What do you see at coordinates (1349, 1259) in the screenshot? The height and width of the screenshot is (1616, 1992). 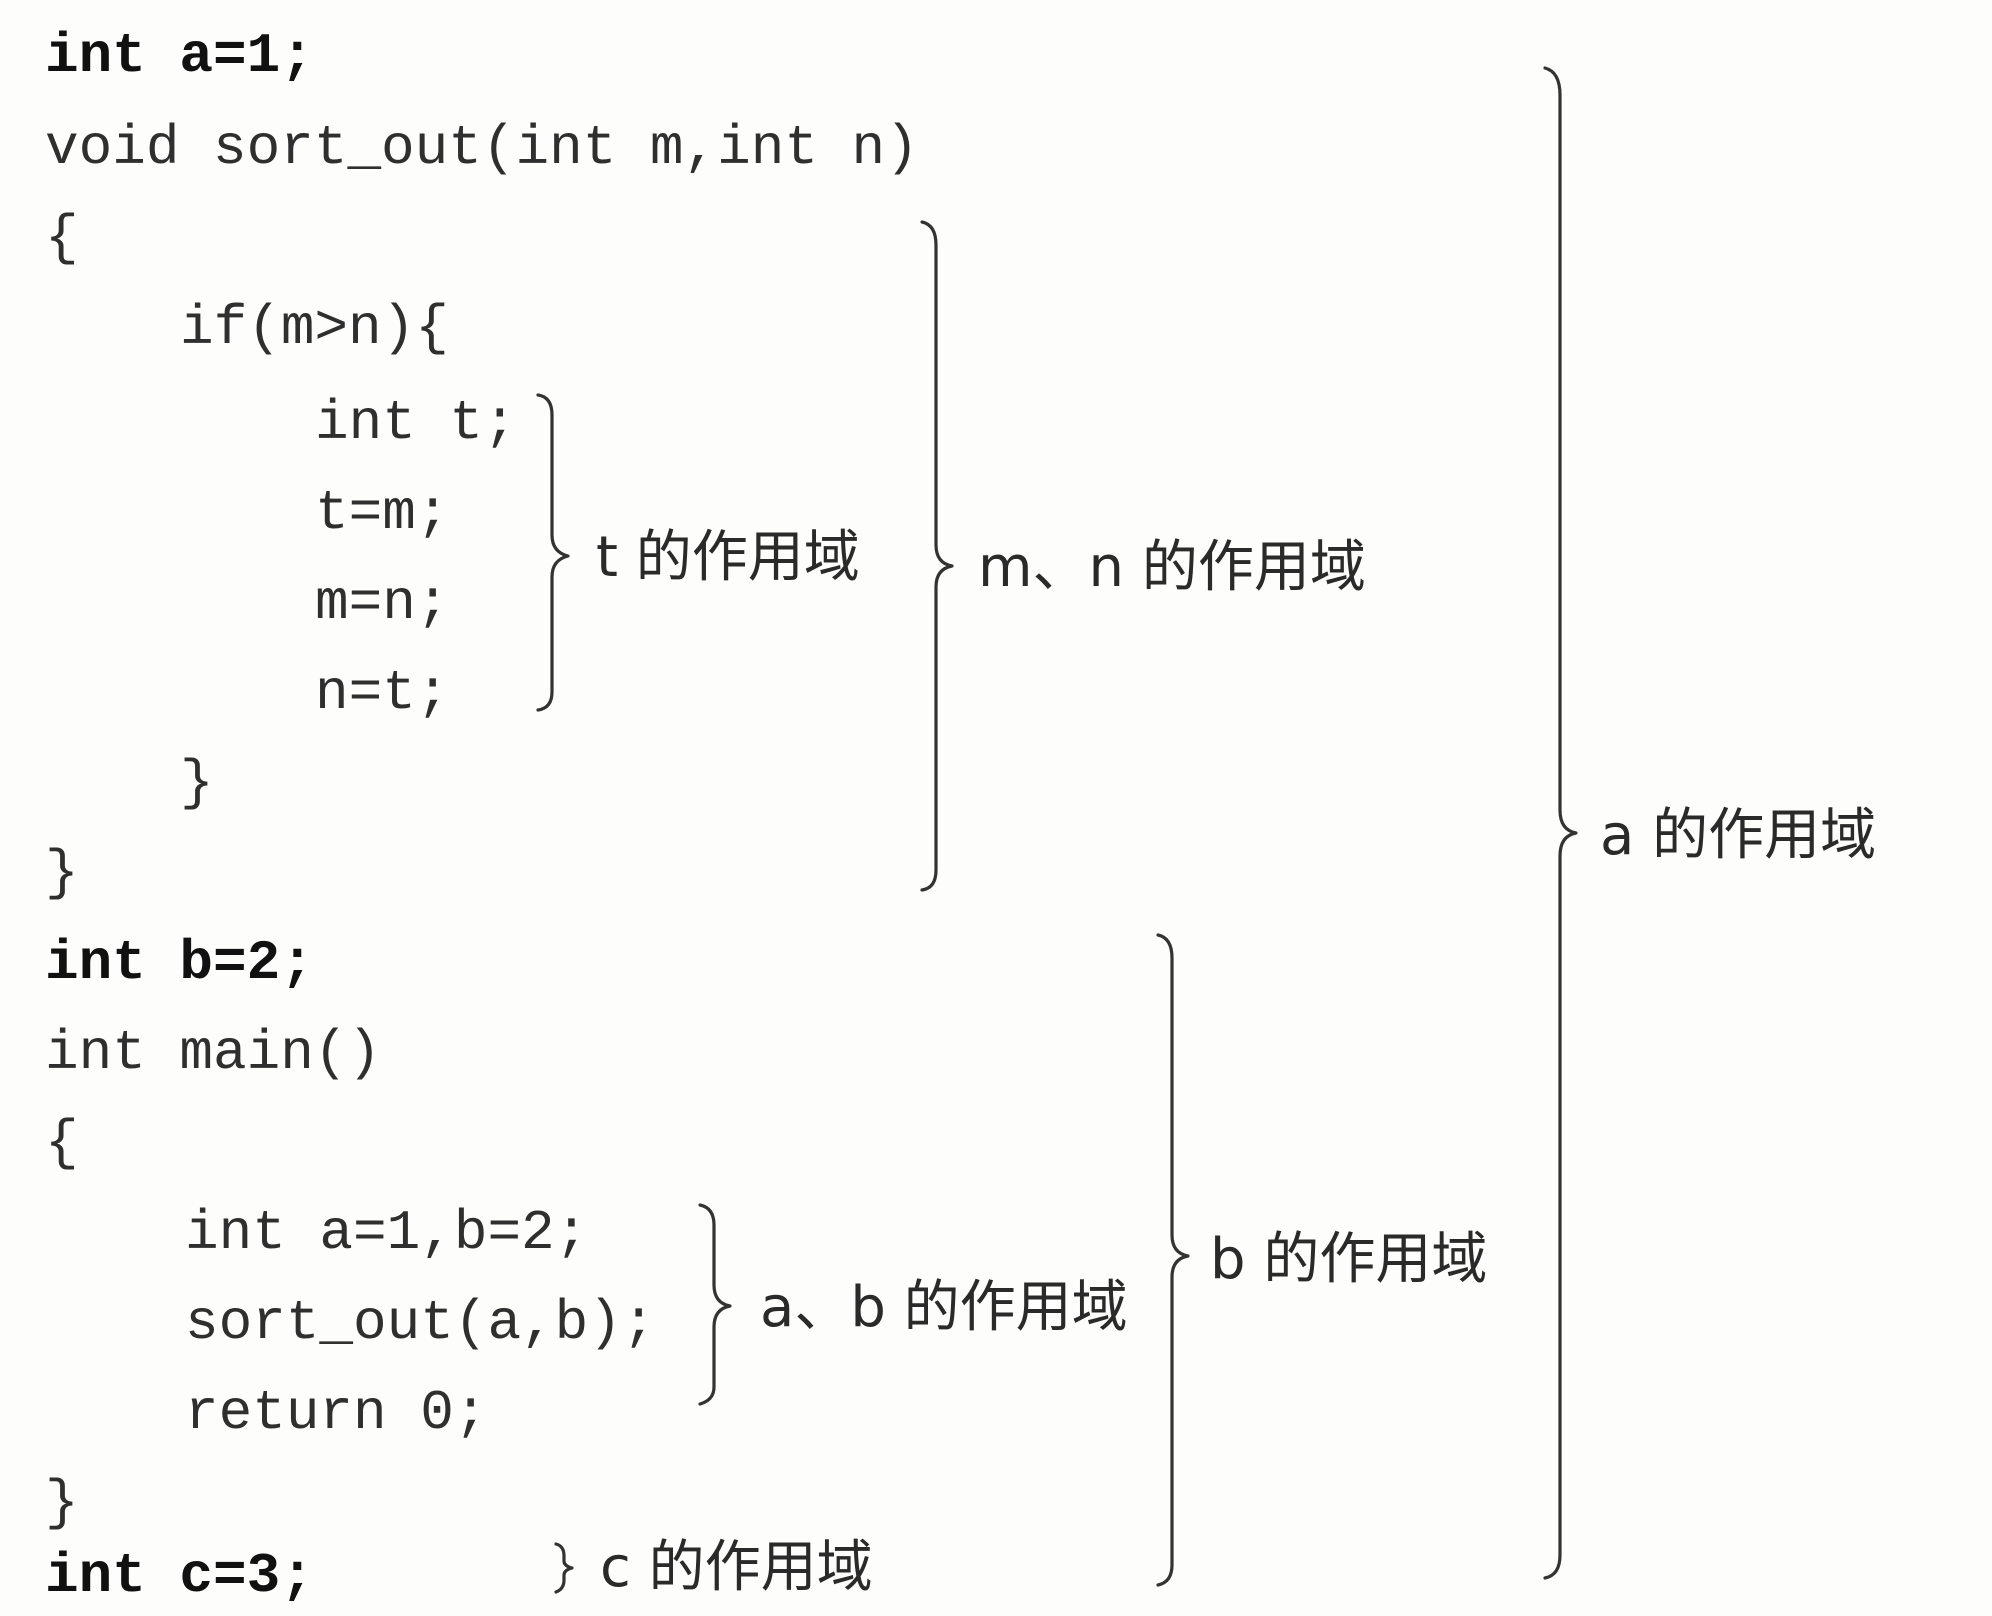 I see `label-b-scope: b 的作用域` at bounding box center [1349, 1259].